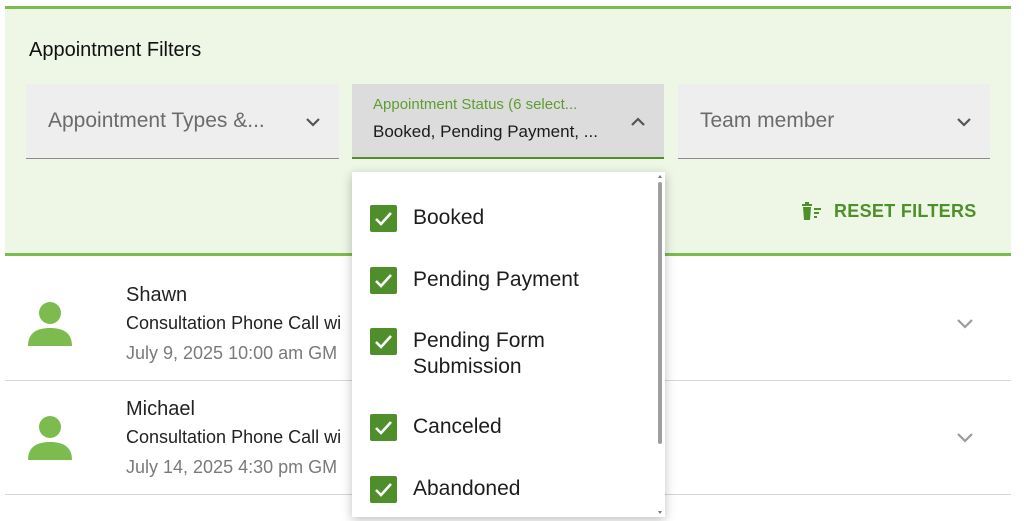 This screenshot has width=1024, height=521. What do you see at coordinates (811, 210) in the screenshot?
I see `trash-filter-icon` at bounding box center [811, 210].